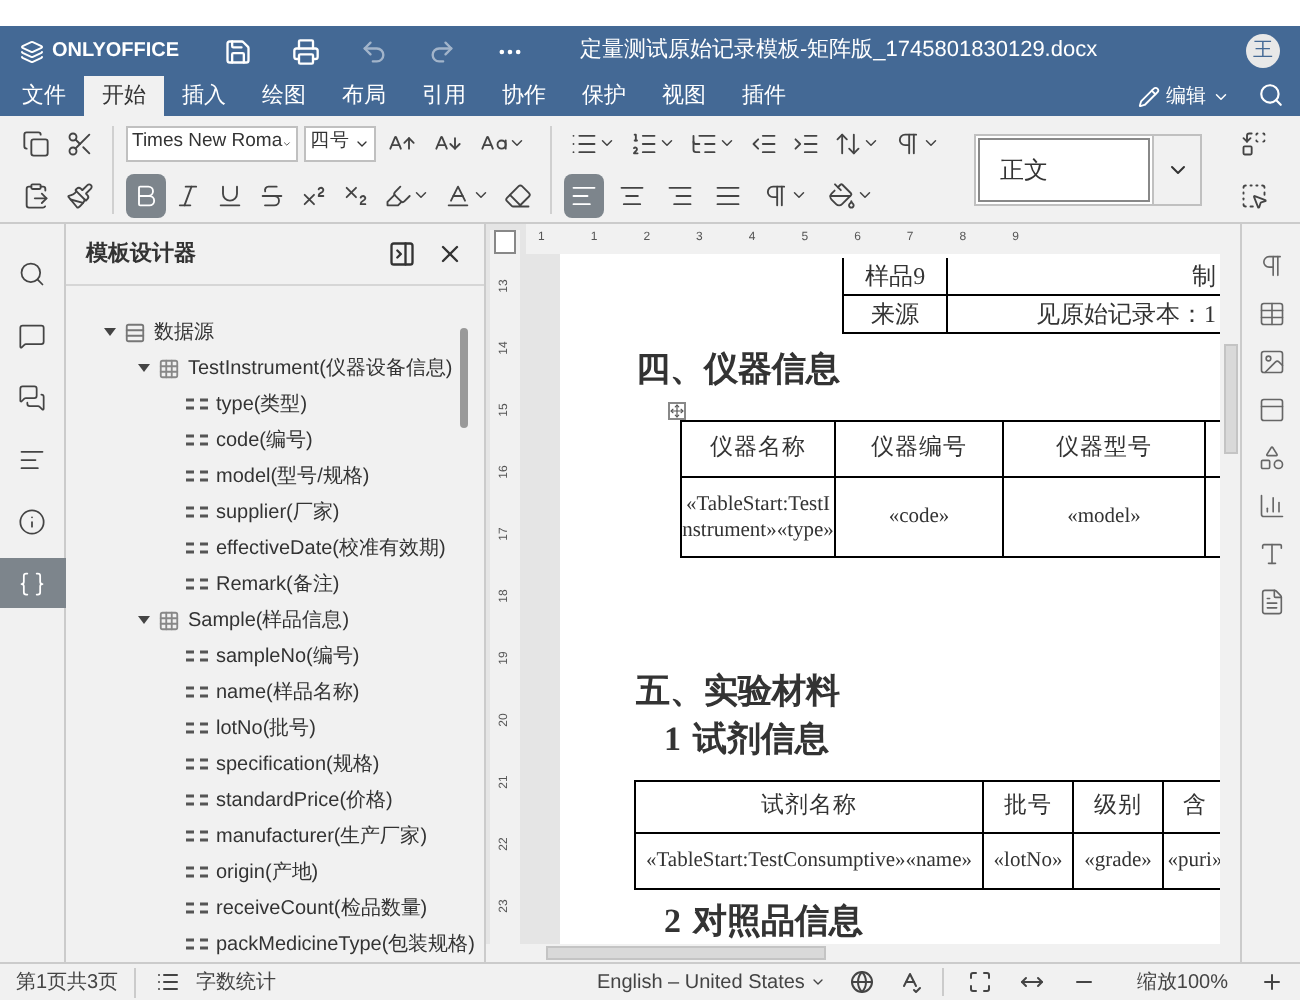  What do you see at coordinates (32, 583) in the screenshot?
I see `braces-icon` at bounding box center [32, 583].